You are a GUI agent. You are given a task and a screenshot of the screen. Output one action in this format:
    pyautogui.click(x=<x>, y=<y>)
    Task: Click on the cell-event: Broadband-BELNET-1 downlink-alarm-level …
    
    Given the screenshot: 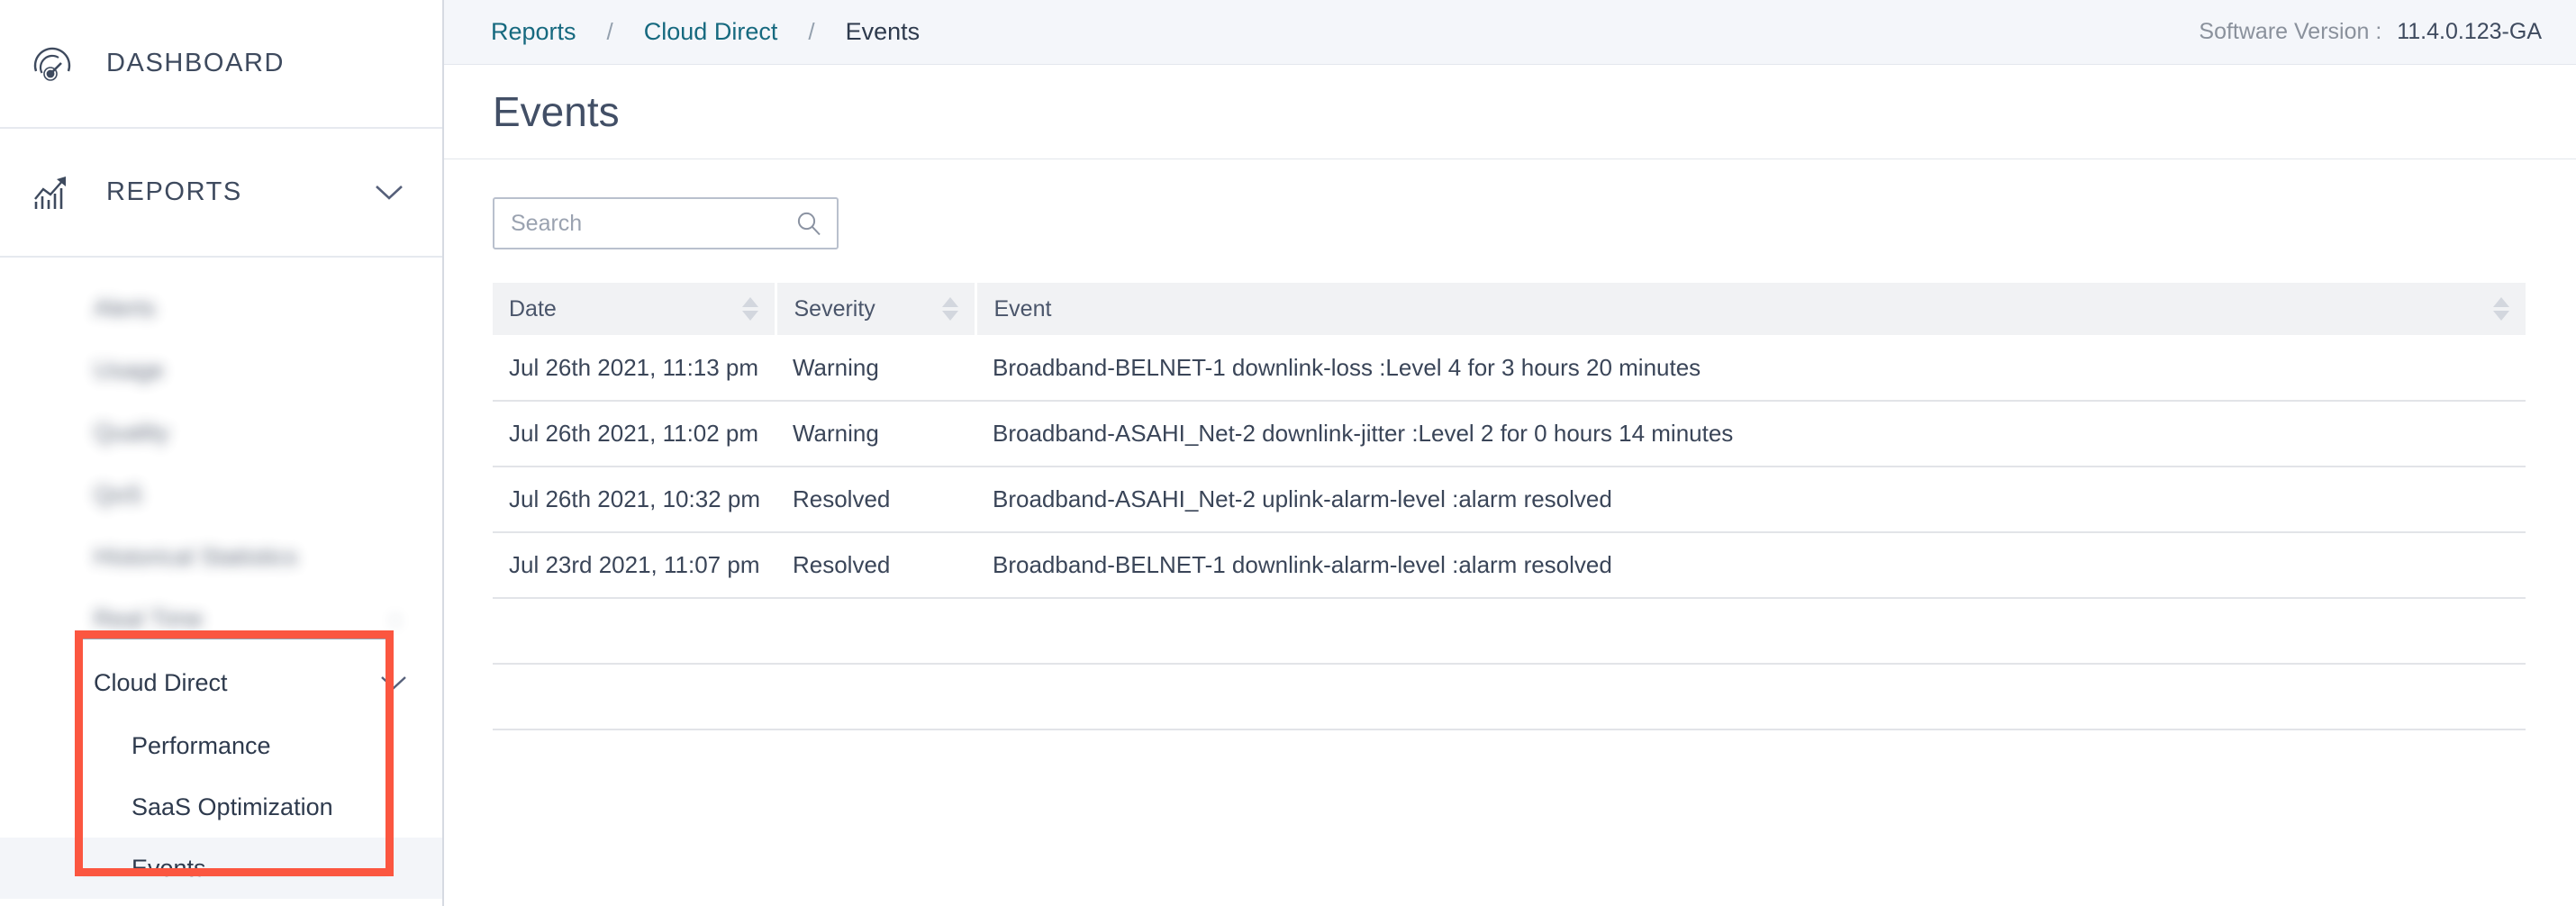 What is the action you would take?
    pyautogui.click(x=1750, y=565)
    